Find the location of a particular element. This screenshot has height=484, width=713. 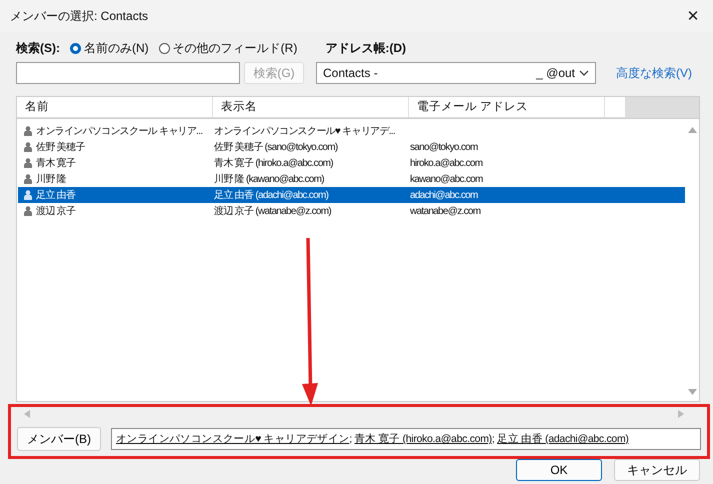

chevron-icon is located at coordinates (584, 73).